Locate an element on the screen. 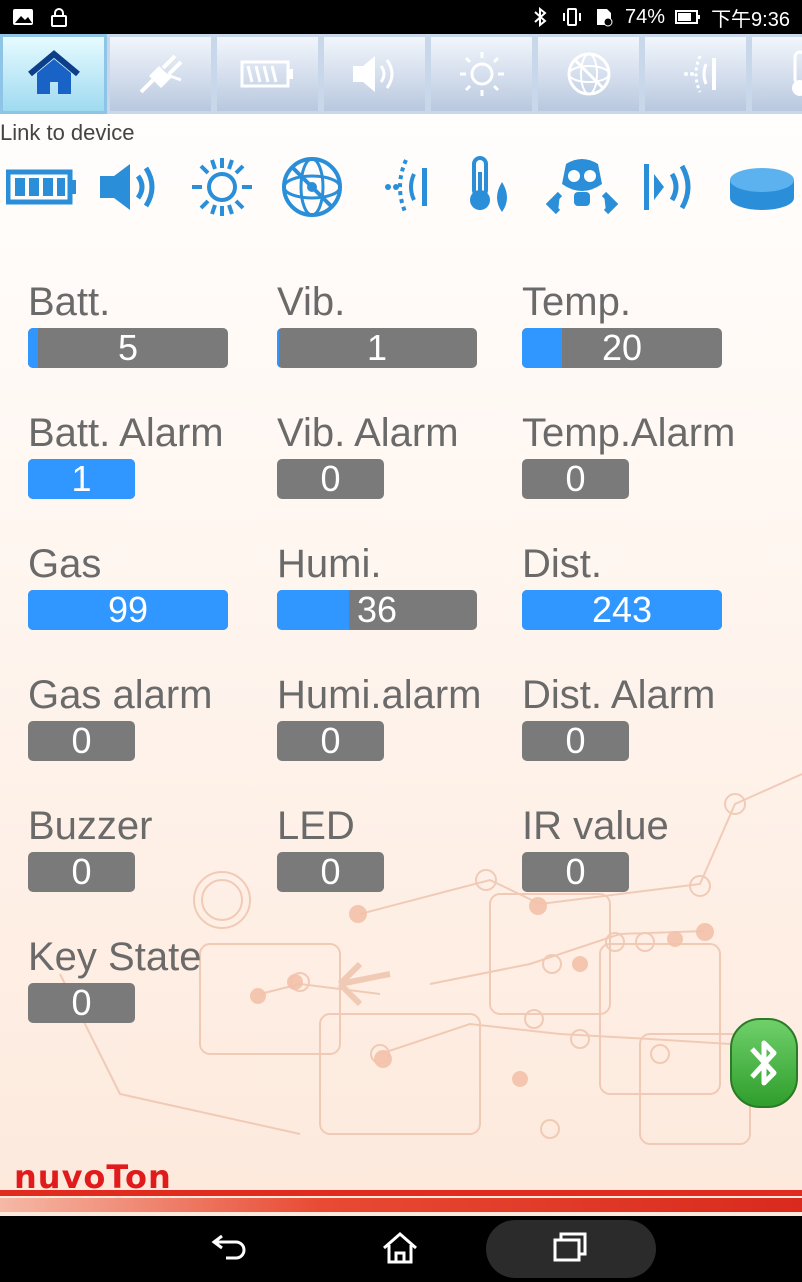  tab-bar is located at coordinates (401, 74).